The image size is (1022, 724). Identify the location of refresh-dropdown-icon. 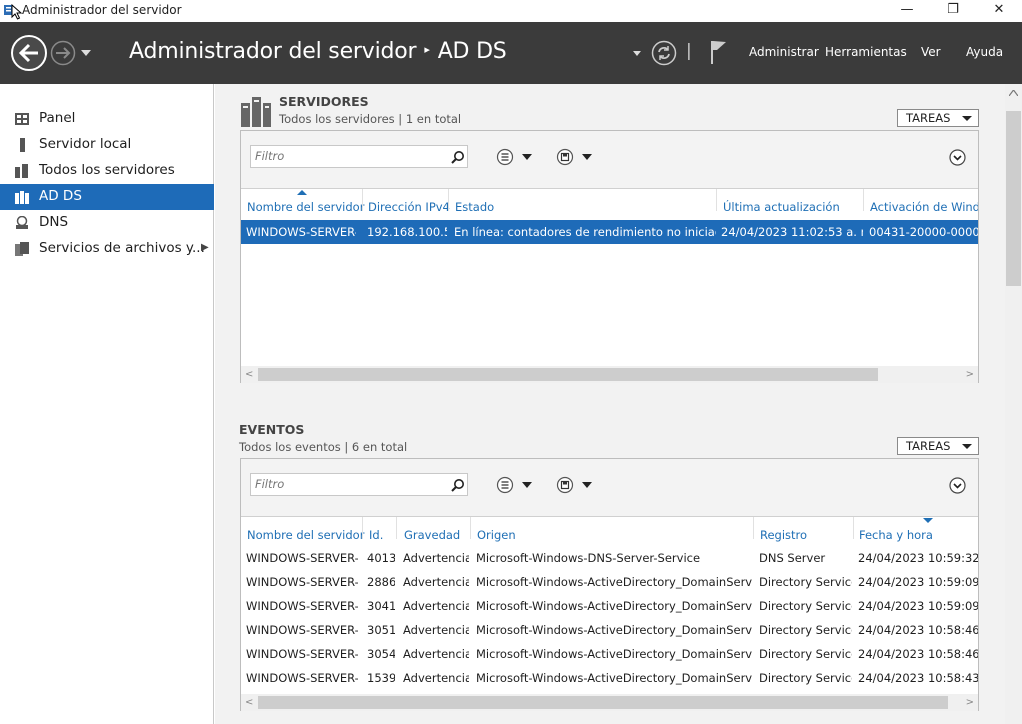
(637, 53).